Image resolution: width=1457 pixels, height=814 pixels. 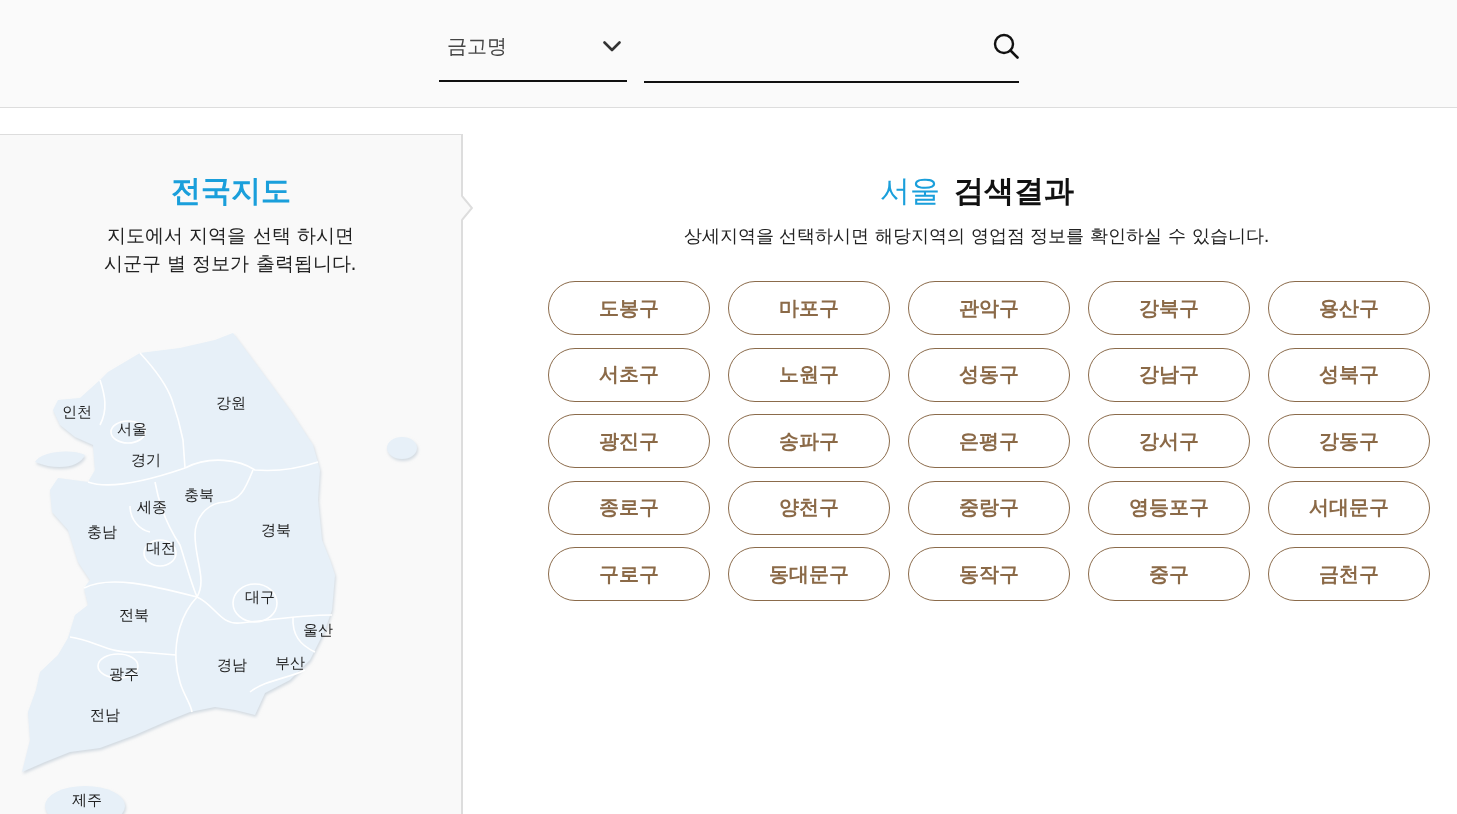 I want to click on district-button: 성북구, so click(x=1349, y=374).